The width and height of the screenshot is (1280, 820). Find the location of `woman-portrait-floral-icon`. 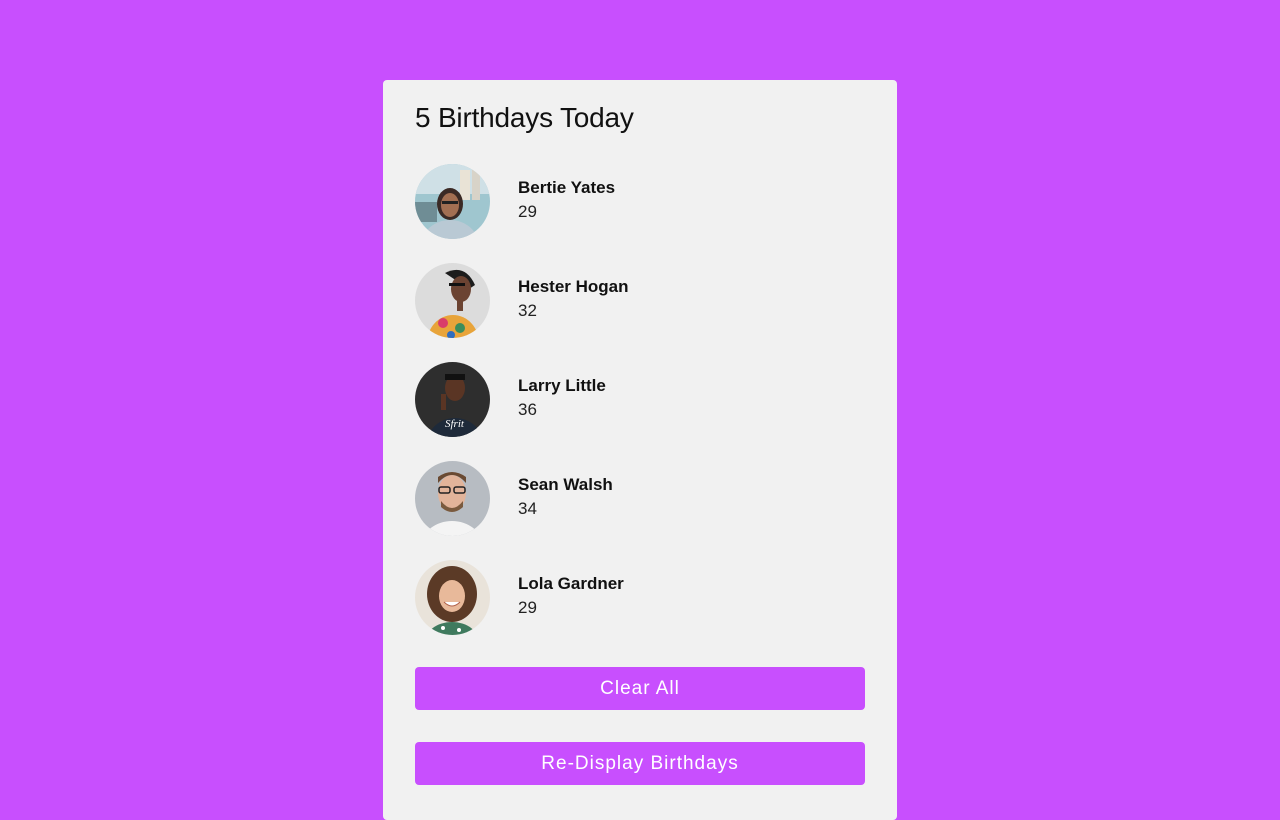

woman-portrait-floral-icon is located at coordinates (452, 300).